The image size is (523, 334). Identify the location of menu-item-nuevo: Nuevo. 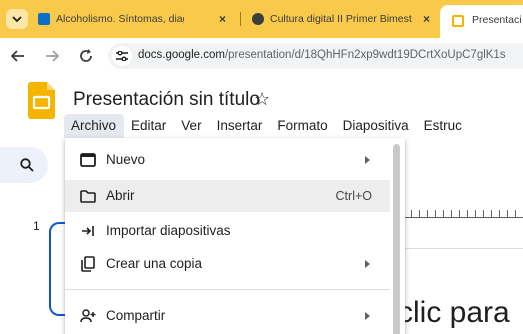
(227, 160).